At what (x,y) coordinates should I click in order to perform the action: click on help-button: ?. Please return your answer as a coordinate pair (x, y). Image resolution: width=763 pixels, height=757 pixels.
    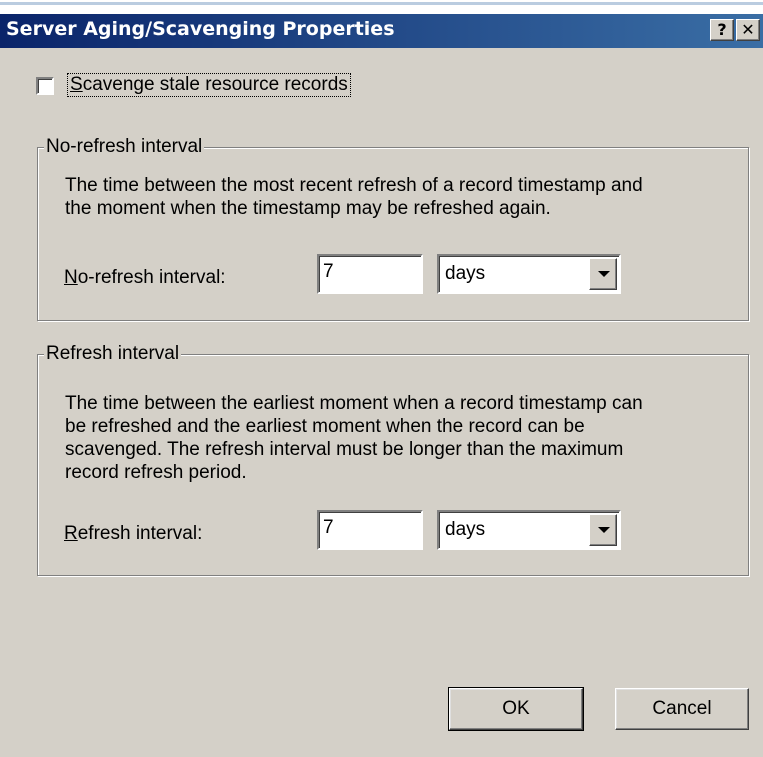
    Looking at the image, I should click on (722, 30).